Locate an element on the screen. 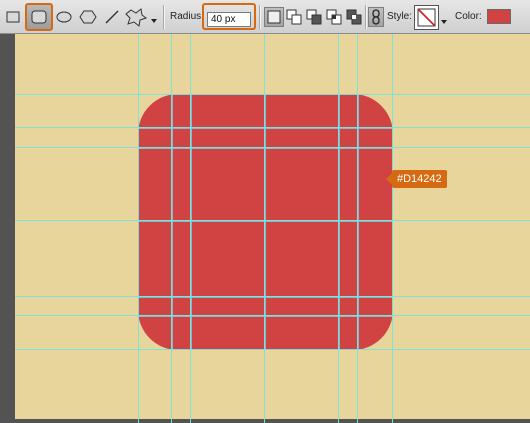  exclude-overlap-icon is located at coordinates (354, 17).